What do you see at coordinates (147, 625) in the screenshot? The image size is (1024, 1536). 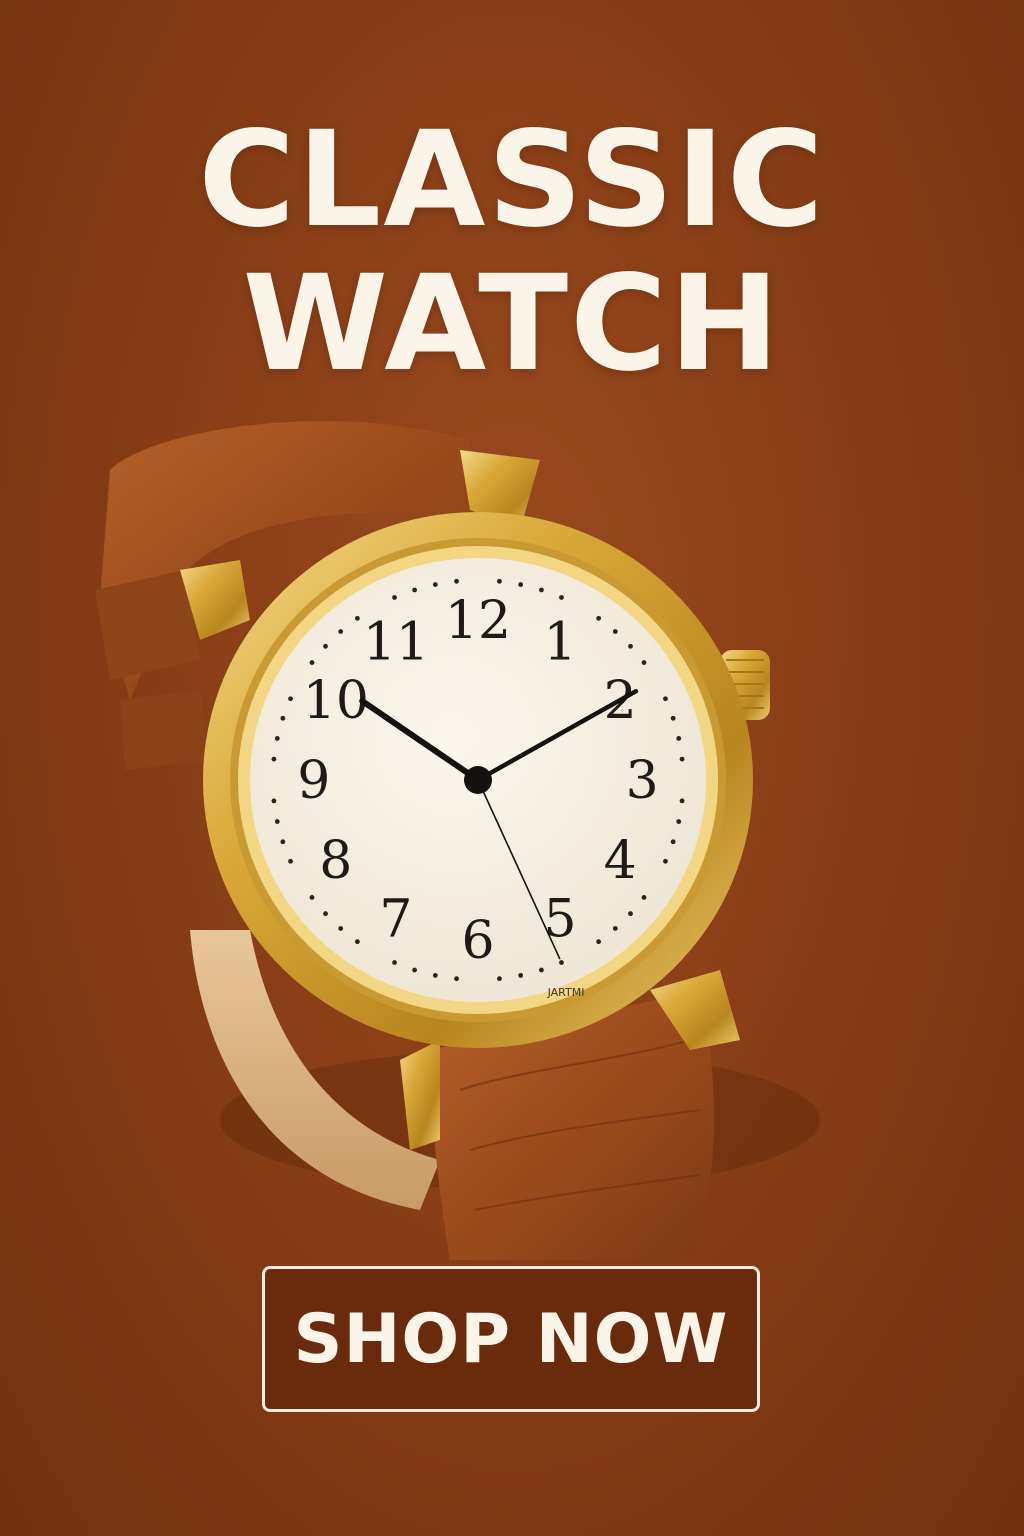 I see `strap-keeper` at bounding box center [147, 625].